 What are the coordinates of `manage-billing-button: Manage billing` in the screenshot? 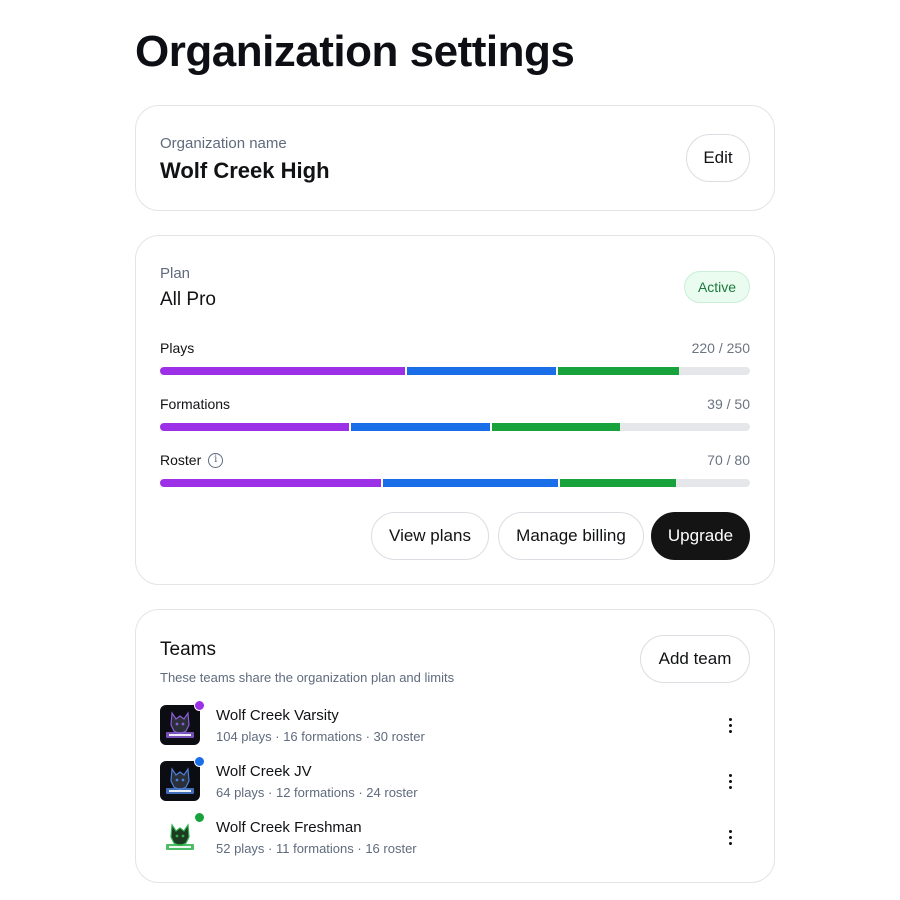 It's located at (571, 536).